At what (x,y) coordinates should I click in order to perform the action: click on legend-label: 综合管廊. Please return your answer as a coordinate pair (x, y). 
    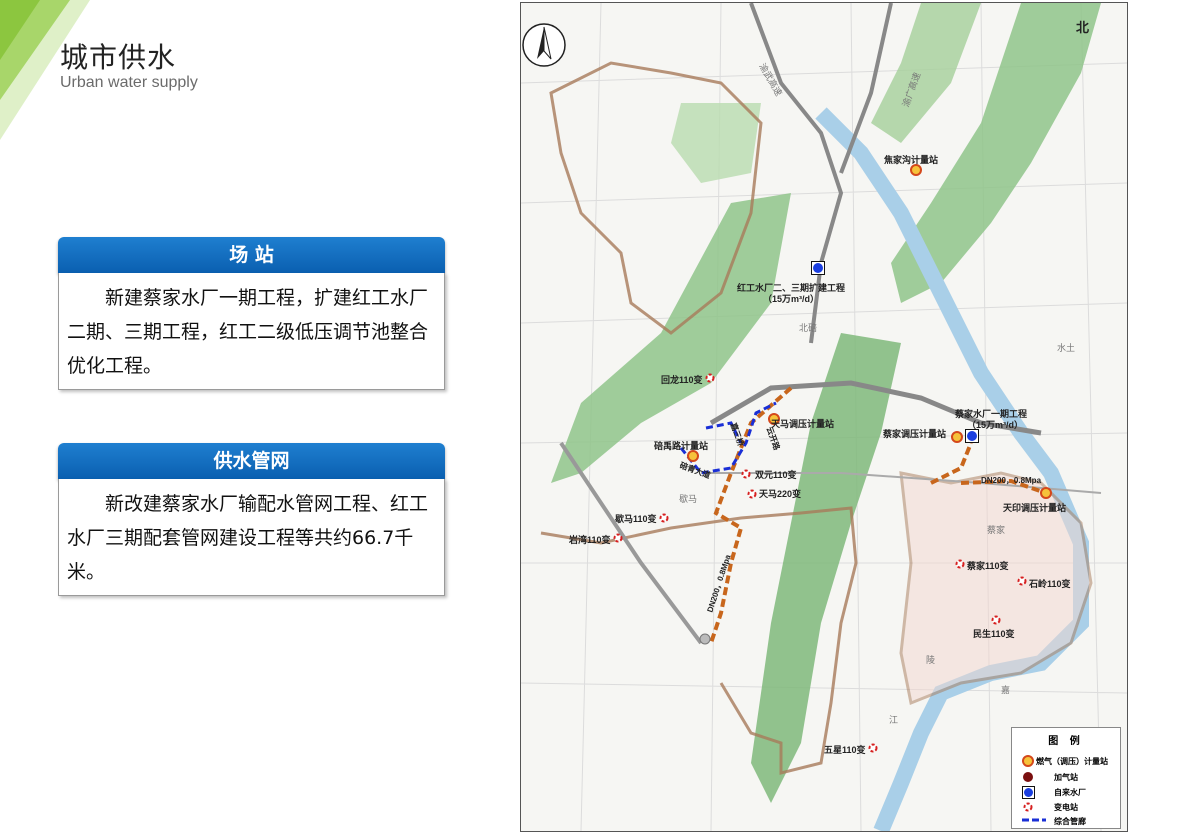
    Looking at the image, I should click on (1070, 821).